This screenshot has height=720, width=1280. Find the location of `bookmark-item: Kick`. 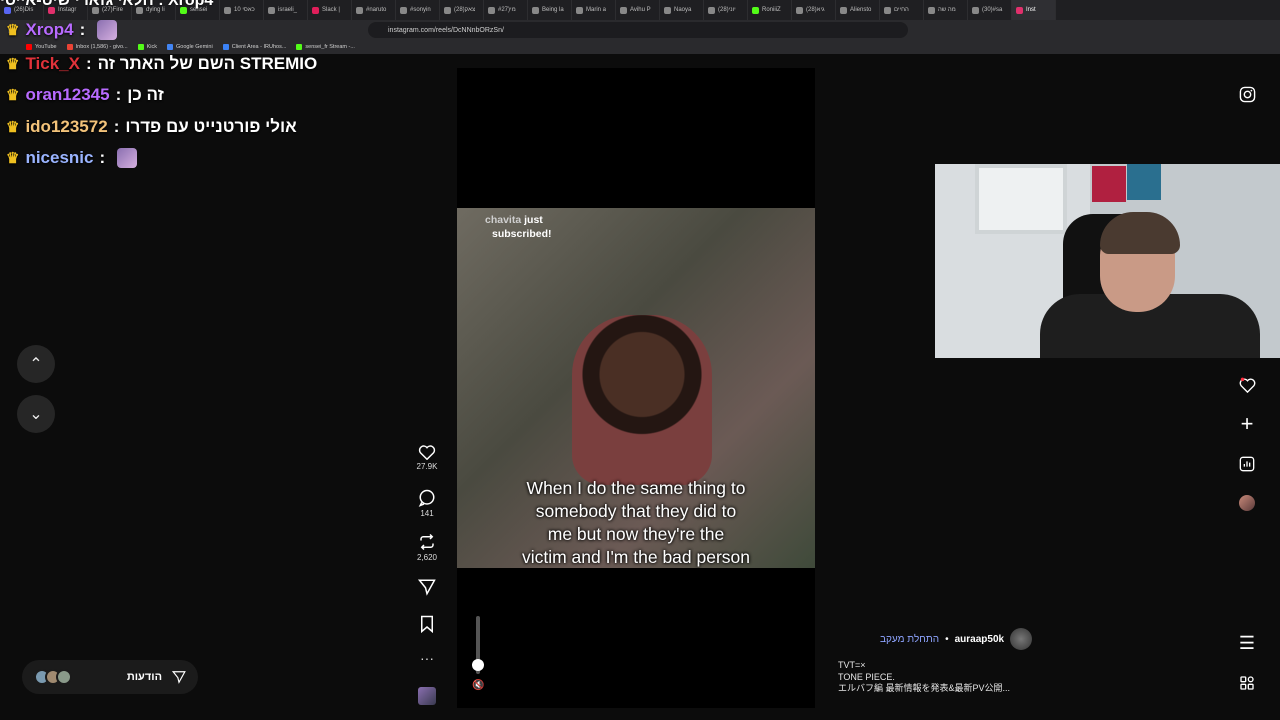

bookmark-item: Kick is located at coordinates (147, 47).